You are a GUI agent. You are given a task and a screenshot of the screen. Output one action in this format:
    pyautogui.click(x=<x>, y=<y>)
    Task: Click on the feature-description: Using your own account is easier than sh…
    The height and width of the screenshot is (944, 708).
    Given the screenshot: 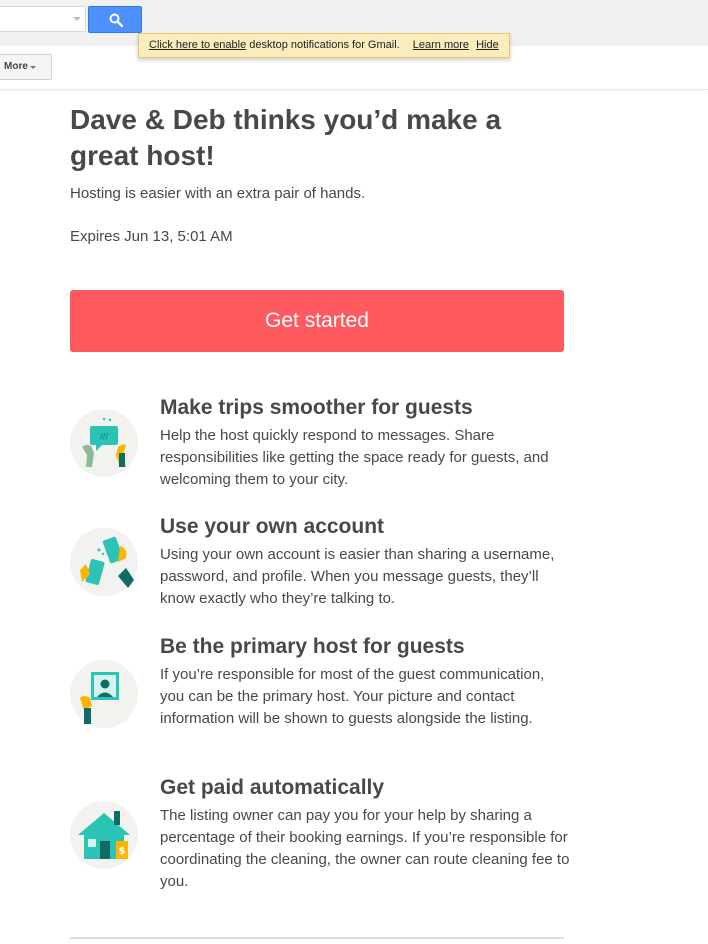 What is the action you would take?
    pyautogui.click(x=357, y=576)
    